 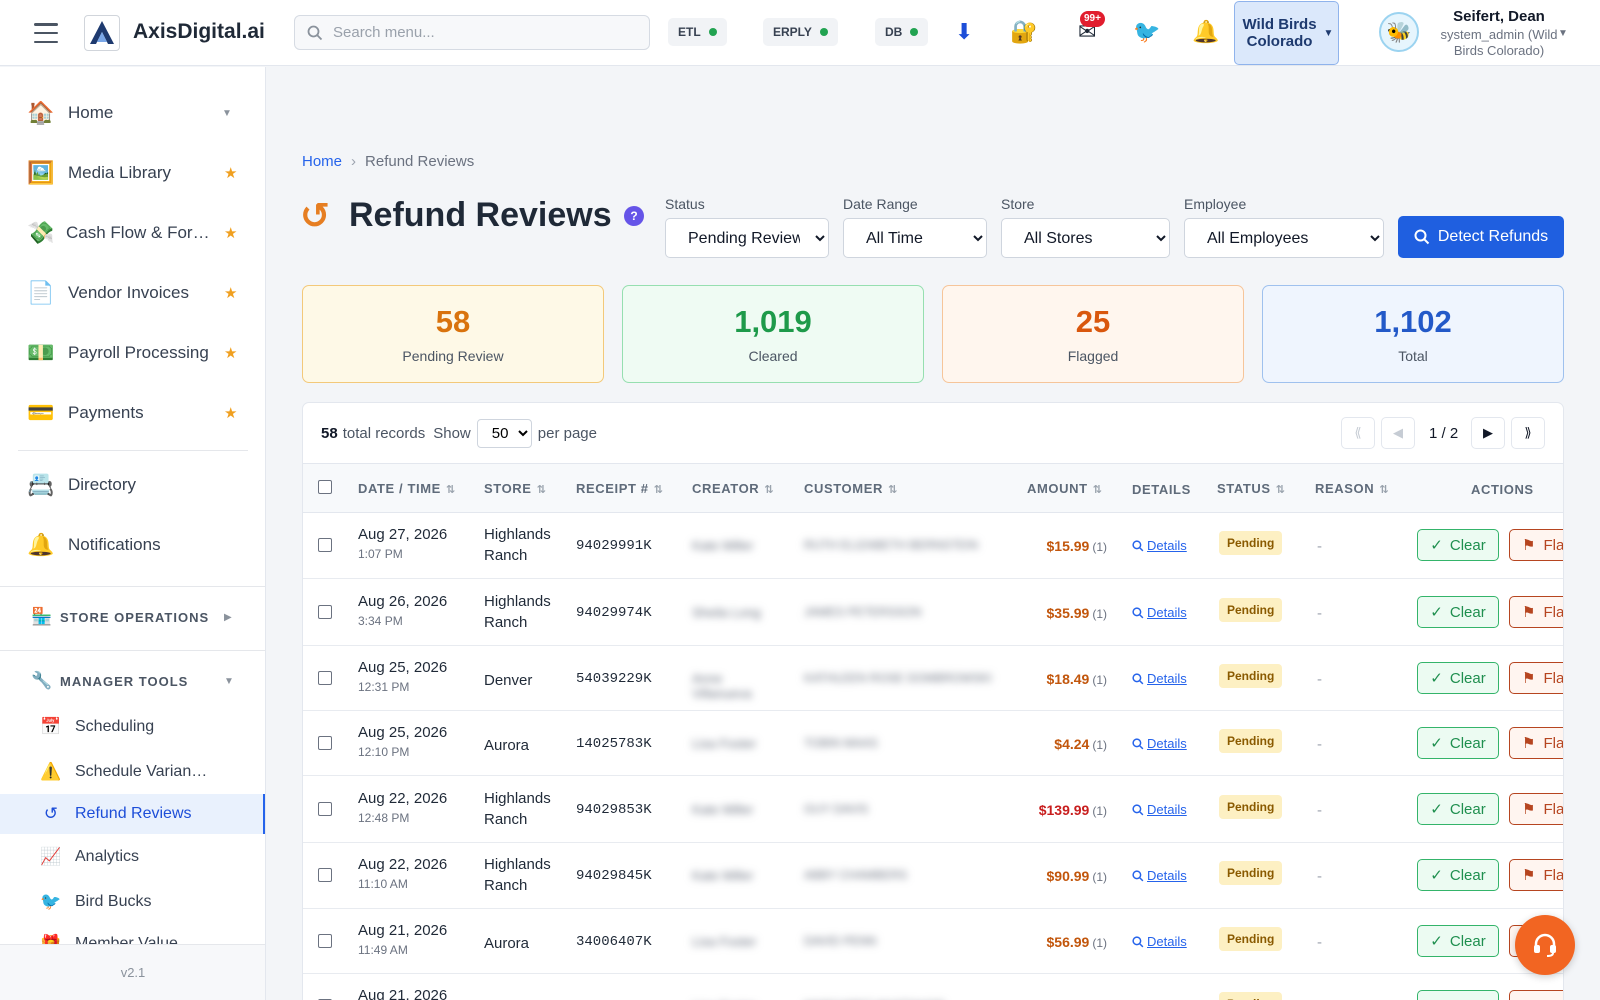 What do you see at coordinates (199, 32) in the screenshot?
I see `brand-name: AxisDigital.ai` at bounding box center [199, 32].